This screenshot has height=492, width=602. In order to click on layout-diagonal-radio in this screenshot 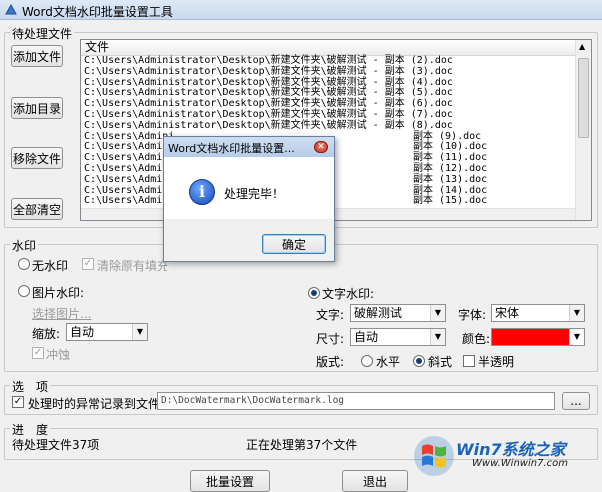, I will do `click(419, 361)`.